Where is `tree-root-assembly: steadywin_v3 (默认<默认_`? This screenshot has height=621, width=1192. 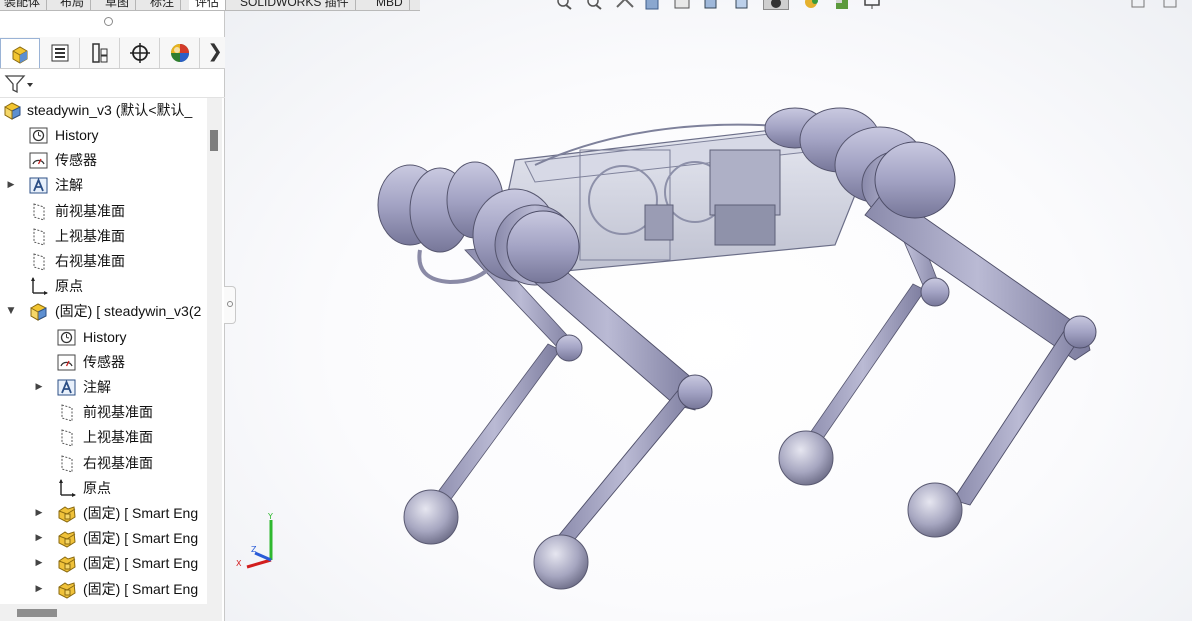
tree-root-assembly: steadywin_v3 (默认<默认_ is located at coordinates (103, 110).